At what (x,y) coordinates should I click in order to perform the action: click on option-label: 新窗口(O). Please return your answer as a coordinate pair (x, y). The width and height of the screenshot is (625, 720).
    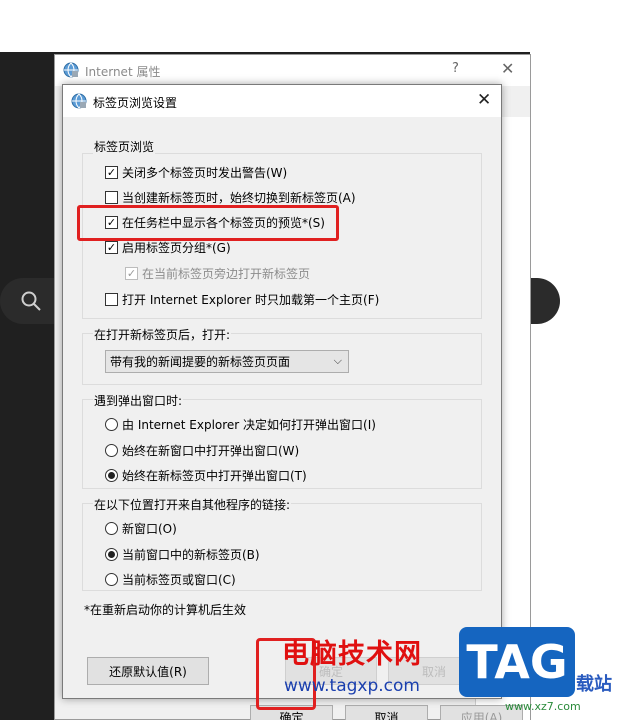
    Looking at the image, I should click on (149, 528).